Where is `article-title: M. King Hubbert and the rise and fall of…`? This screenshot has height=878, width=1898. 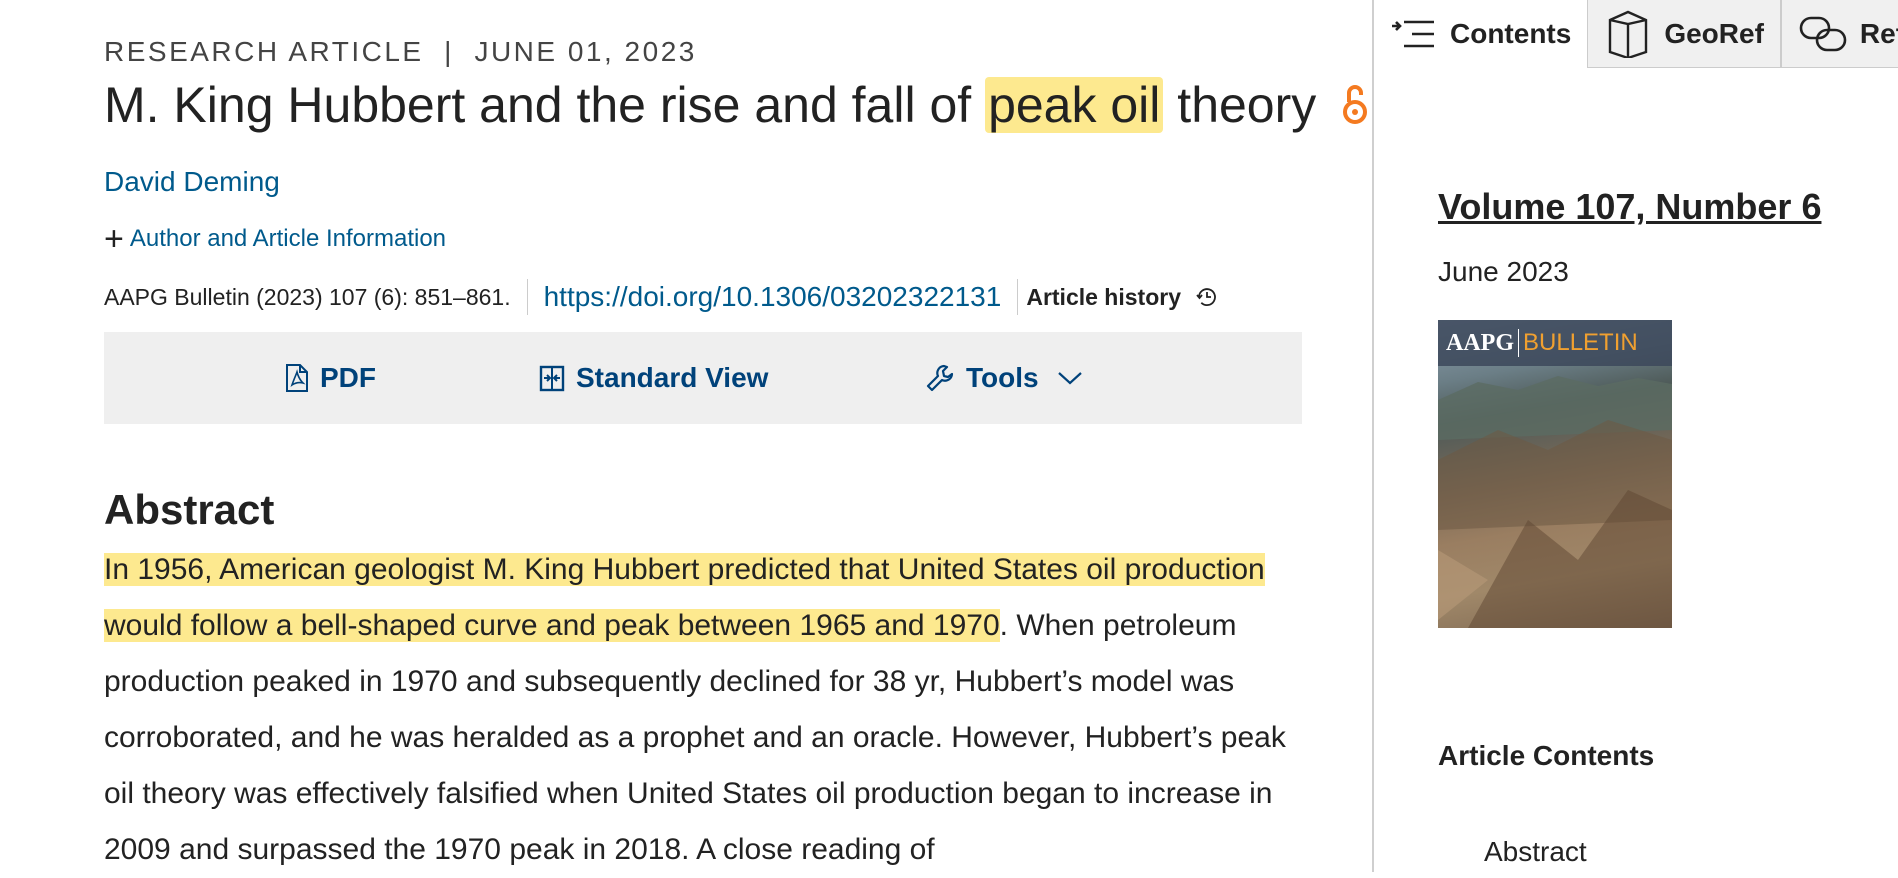
article-title: M. King Hubbert and the rise and fall of… is located at coordinates (737, 107).